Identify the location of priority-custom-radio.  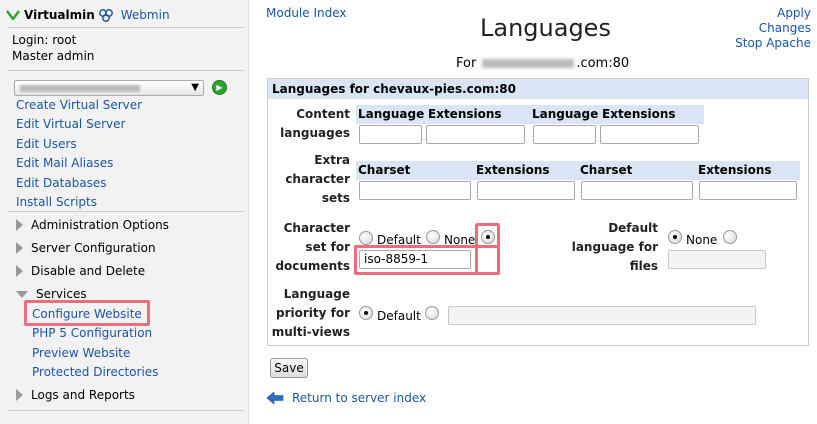
(432, 313).